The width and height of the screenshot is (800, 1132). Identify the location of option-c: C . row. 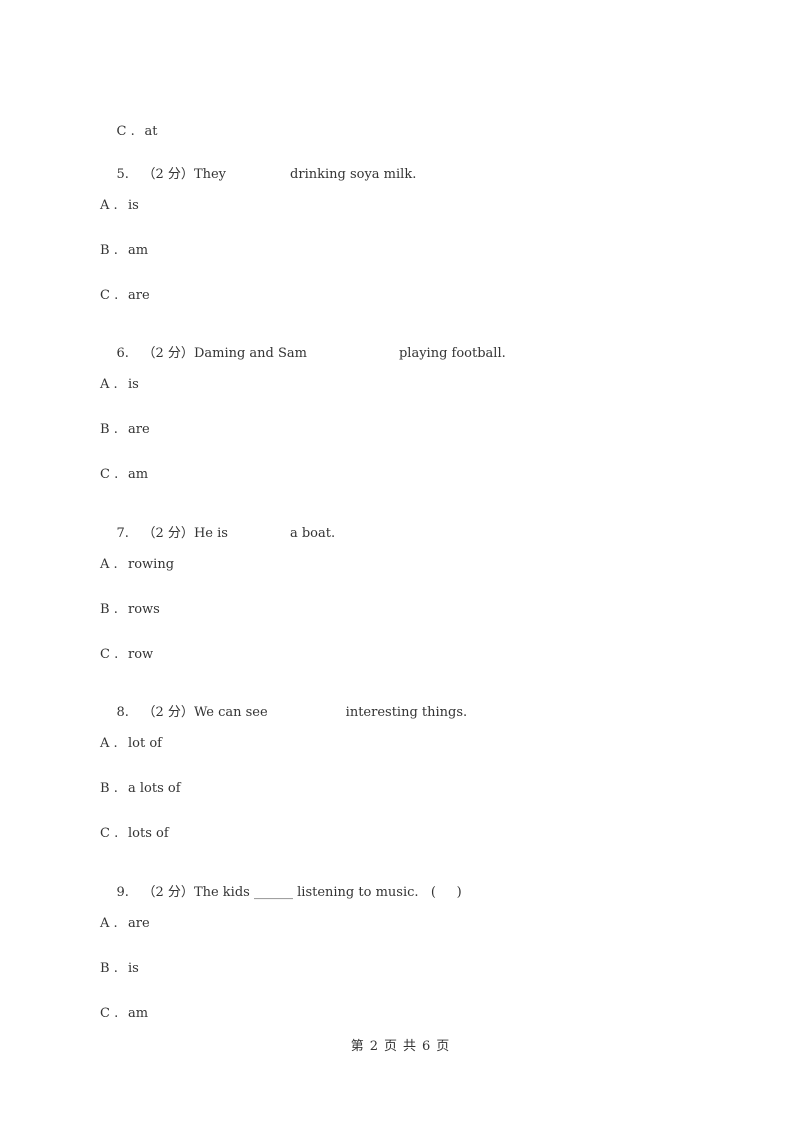
(127, 654).